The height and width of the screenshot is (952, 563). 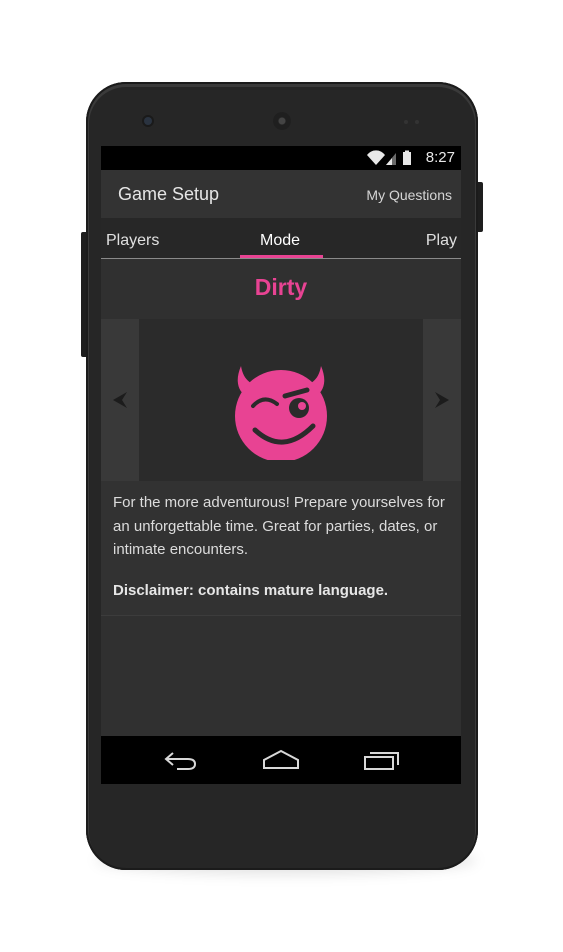 I want to click on wifi-icon, so click(x=376, y=157).